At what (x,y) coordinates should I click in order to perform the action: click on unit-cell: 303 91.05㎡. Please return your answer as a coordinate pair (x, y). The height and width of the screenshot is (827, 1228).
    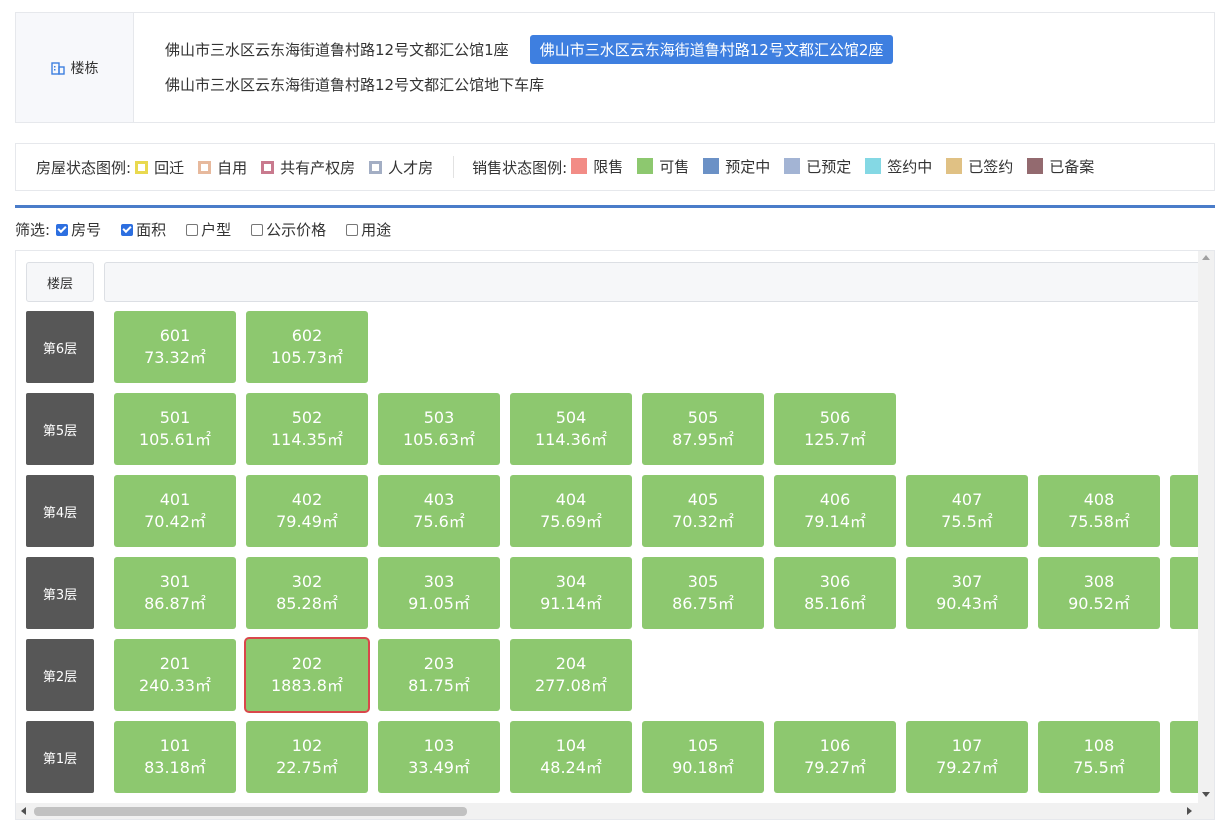
    Looking at the image, I should click on (439, 593).